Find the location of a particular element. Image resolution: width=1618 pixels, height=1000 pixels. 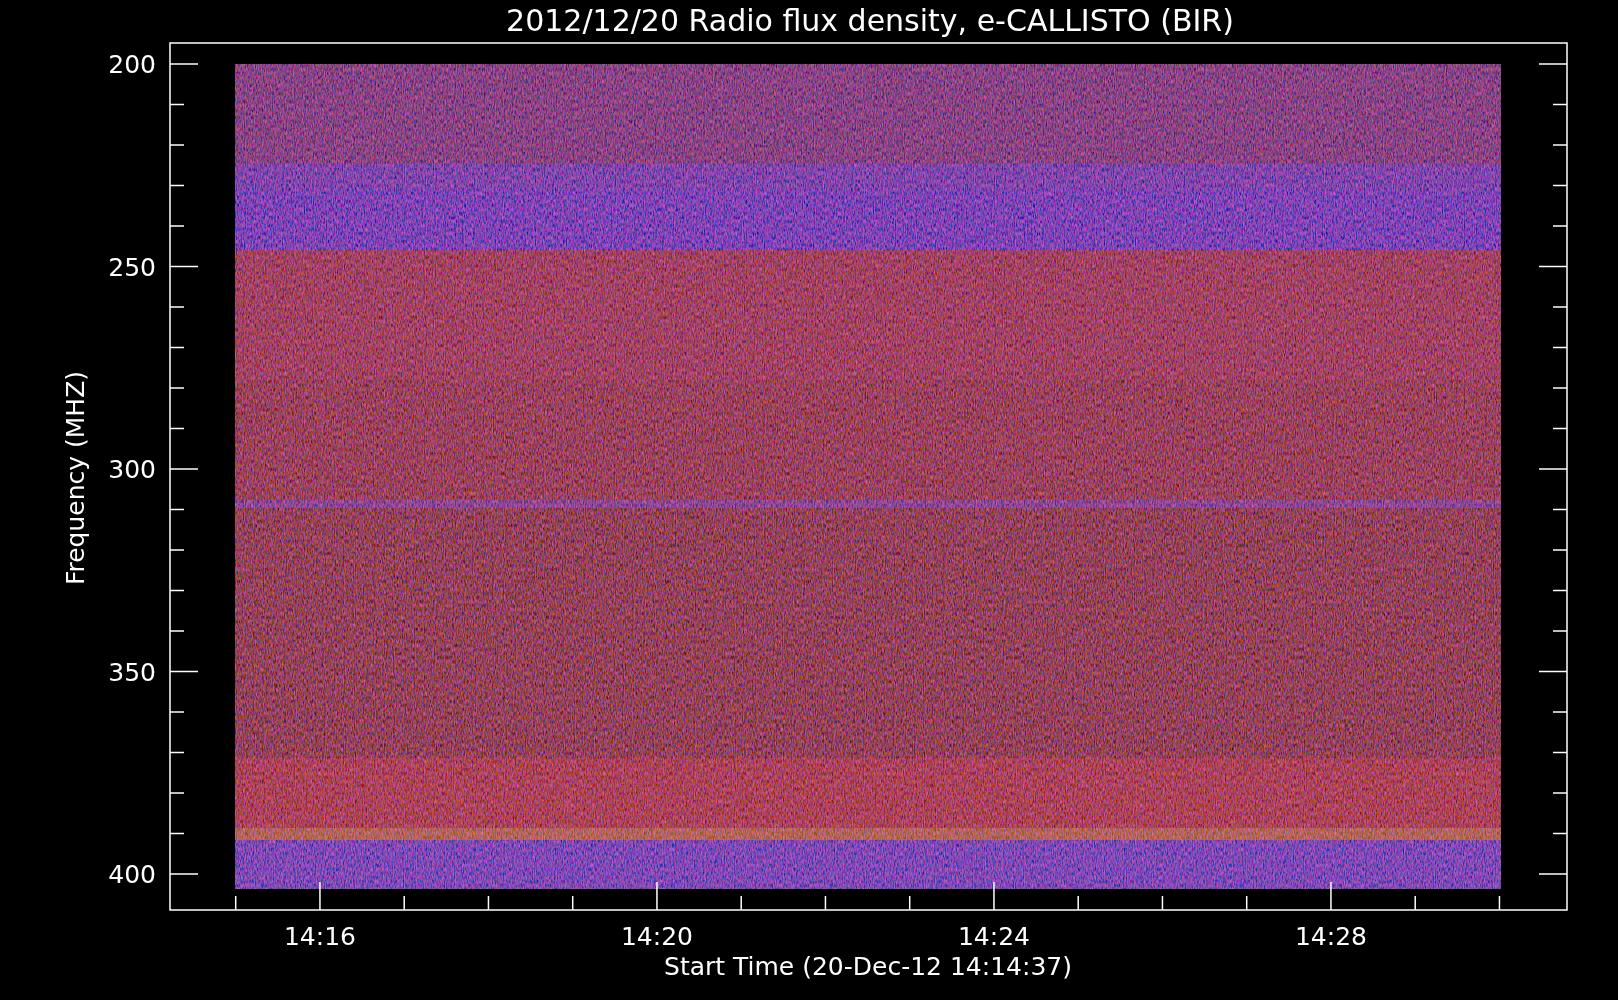

chart-title: 2012/12/20 Radio flux density, e-CALLISTO (BIR) is located at coordinates (870, 20).